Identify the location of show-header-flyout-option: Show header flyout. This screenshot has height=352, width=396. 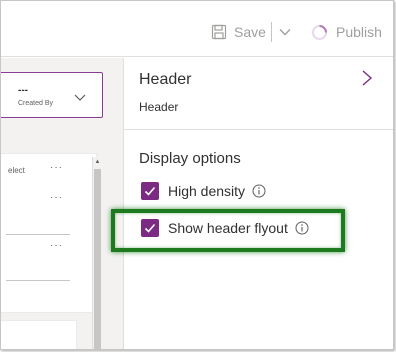
(225, 228).